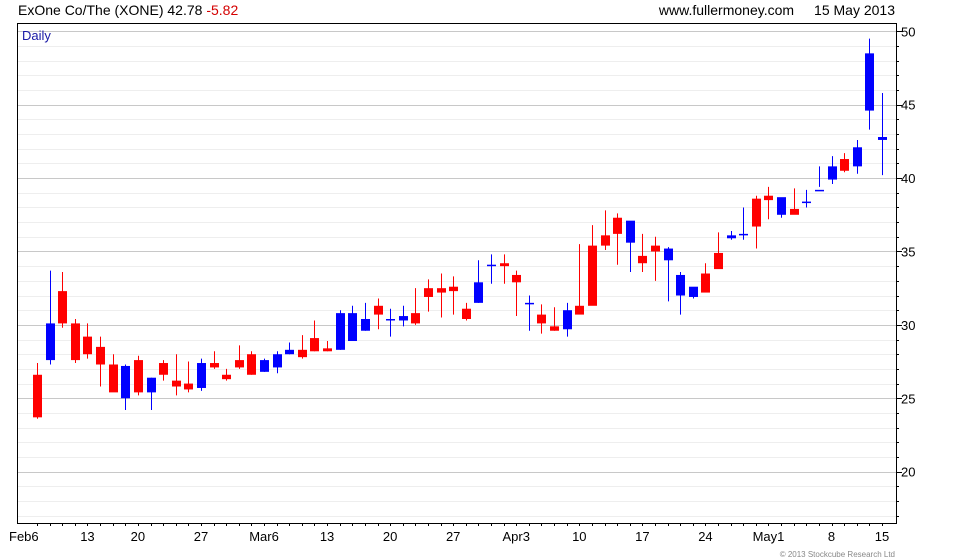  What do you see at coordinates (453, 536) in the screenshot?
I see `x-tick-label: 27` at bounding box center [453, 536].